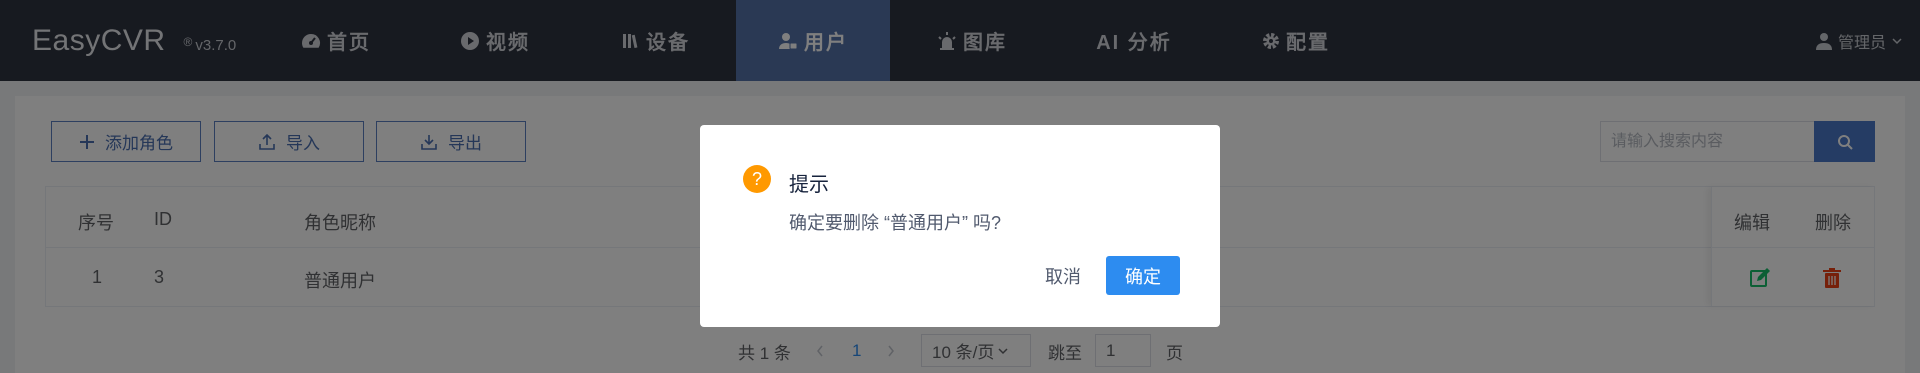  I want to click on question-icon: ?, so click(757, 179).